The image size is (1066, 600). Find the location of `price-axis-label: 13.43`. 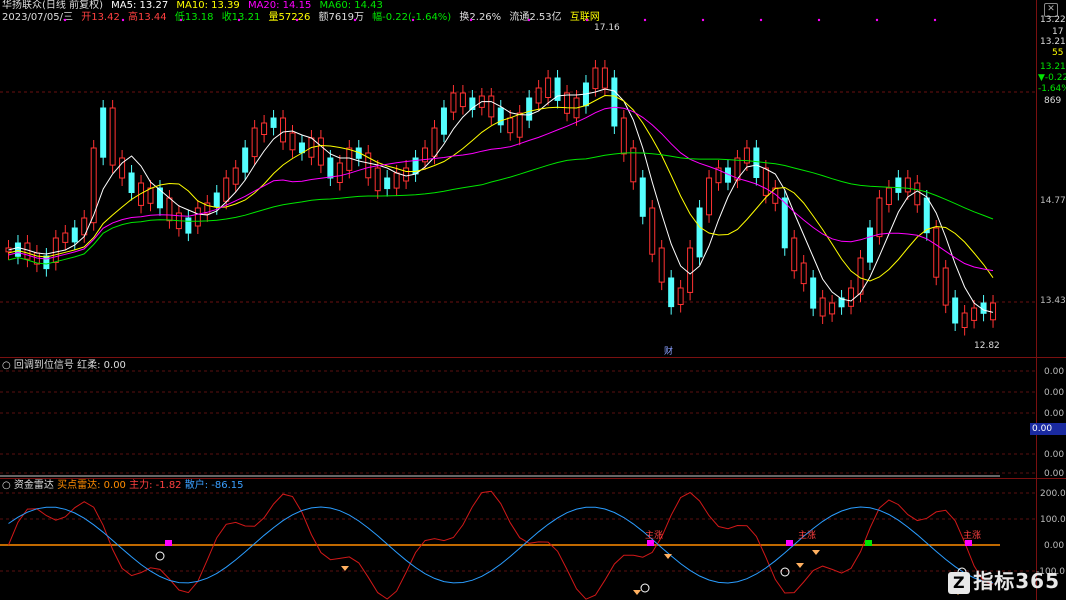

price-axis-label: 13.43 is located at coordinates (1053, 301).